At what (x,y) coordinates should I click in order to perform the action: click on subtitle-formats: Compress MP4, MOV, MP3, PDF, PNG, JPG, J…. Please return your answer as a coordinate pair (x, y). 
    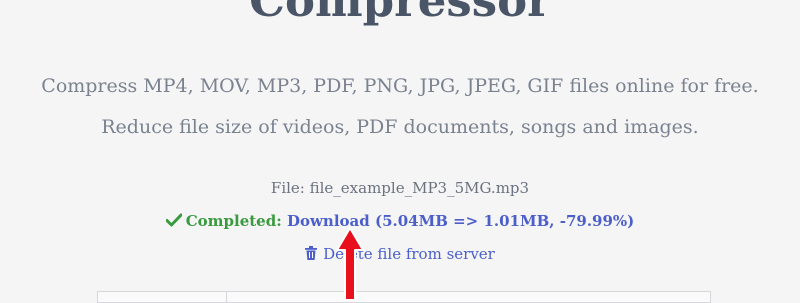
    Looking at the image, I should click on (400, 86).